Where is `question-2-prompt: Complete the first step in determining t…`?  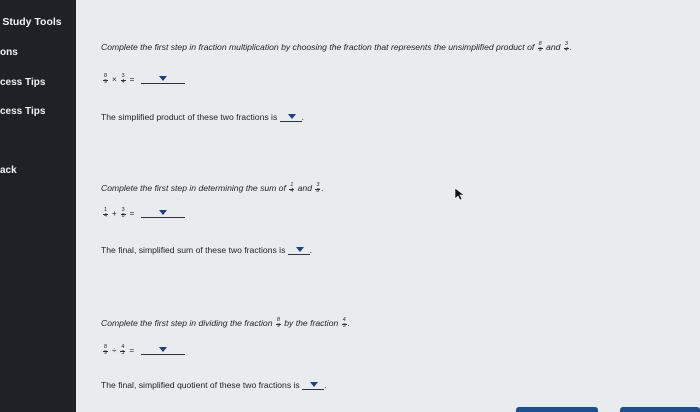
question-2-prompt: Complete the first step in determining t… is located at coordinates (212, 188).